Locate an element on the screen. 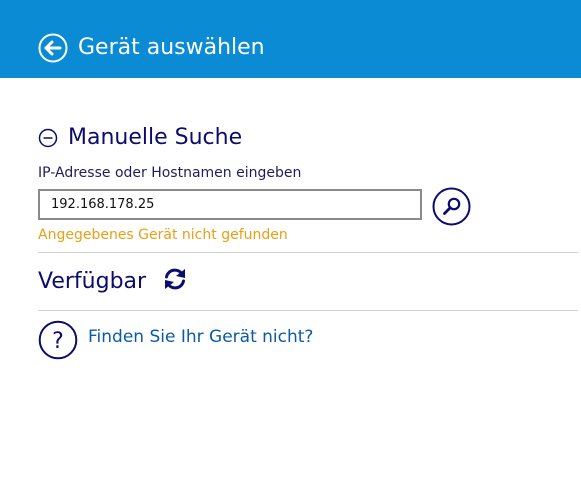 The width and height of the screenshot is (581, 485). collapse-minus-icon is located at coordinates (48, 138).